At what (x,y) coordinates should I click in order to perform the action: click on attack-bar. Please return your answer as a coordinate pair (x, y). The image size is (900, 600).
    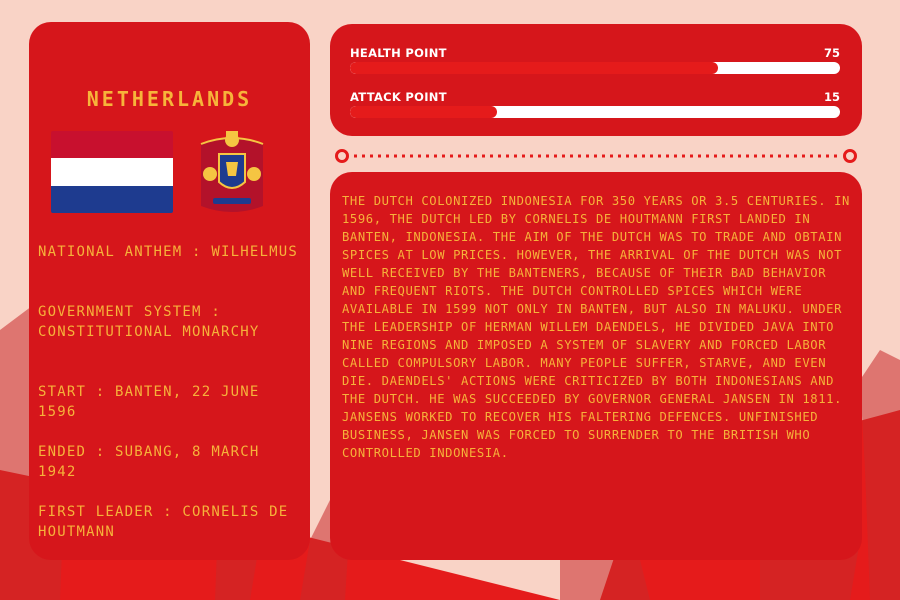
    Looking at the image, I should click on (595, 112).